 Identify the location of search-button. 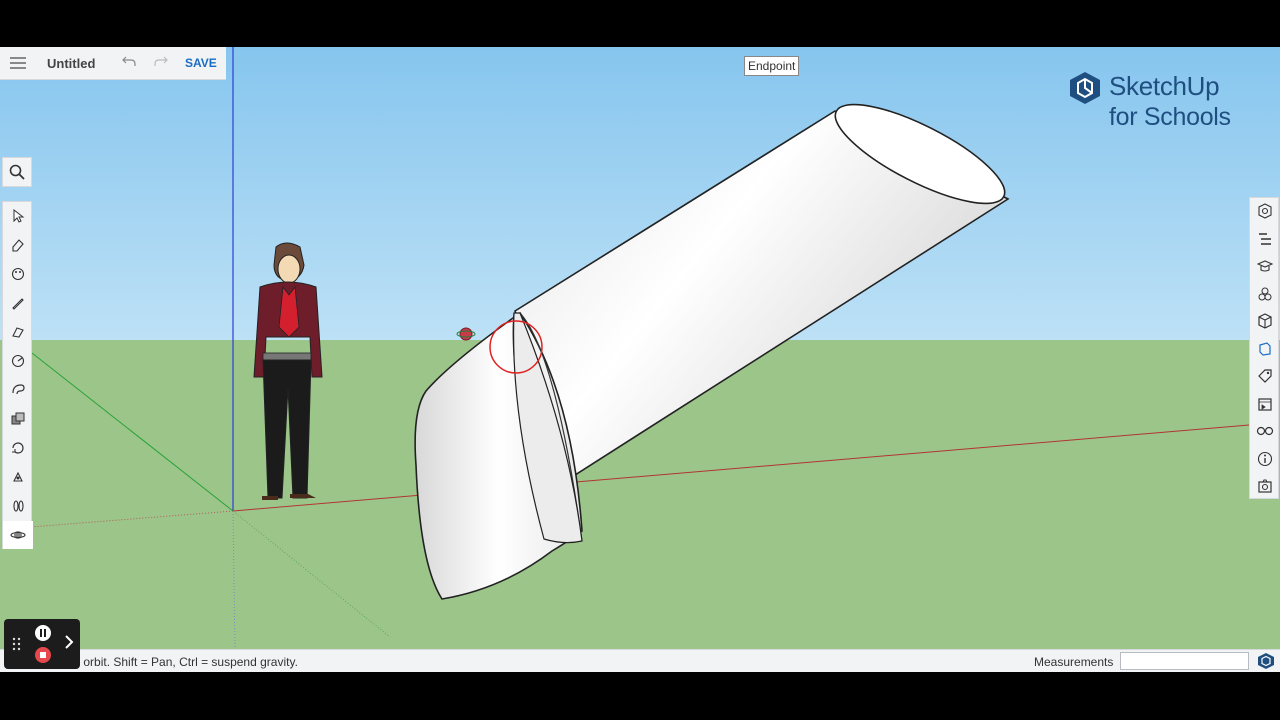
(17, 172).